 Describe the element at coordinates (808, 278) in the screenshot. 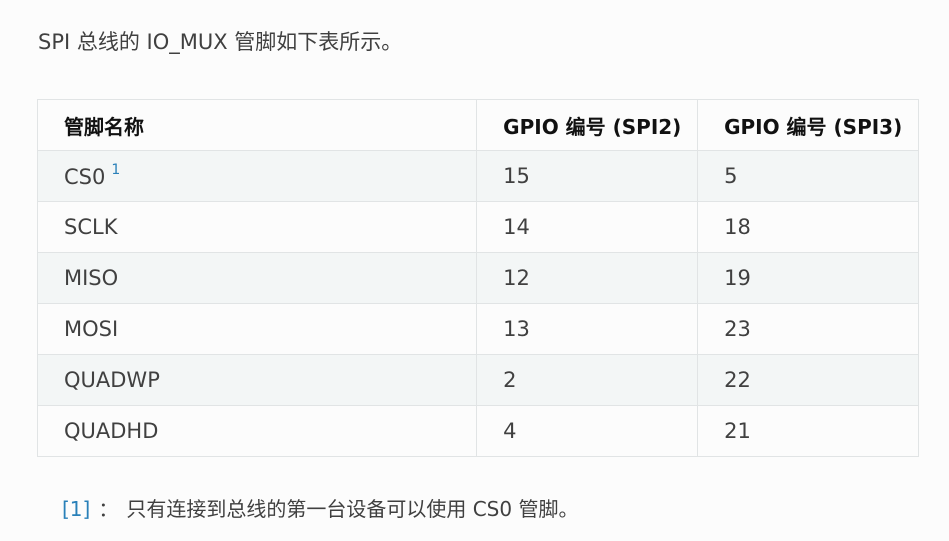

I see `cell-gpio-spi3: 19` at that location.